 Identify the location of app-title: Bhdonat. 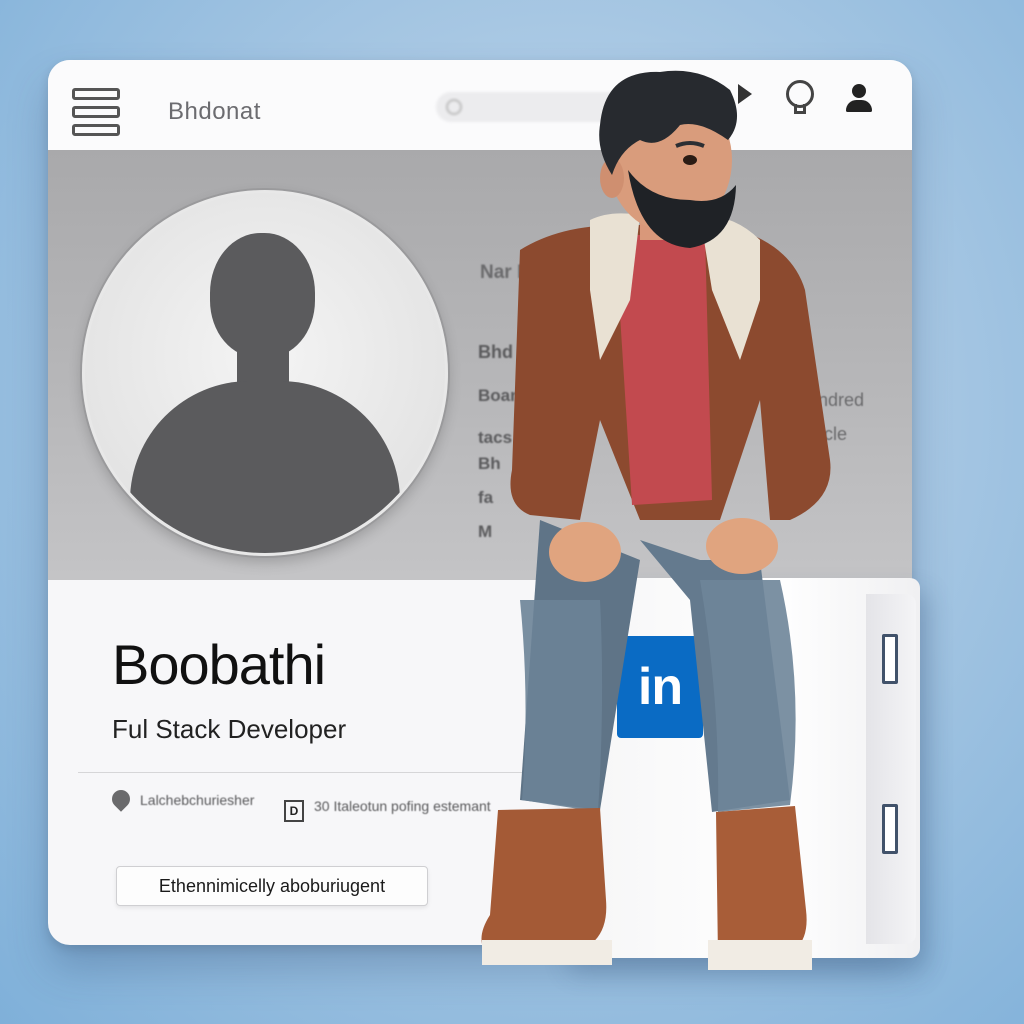
(214, 111).